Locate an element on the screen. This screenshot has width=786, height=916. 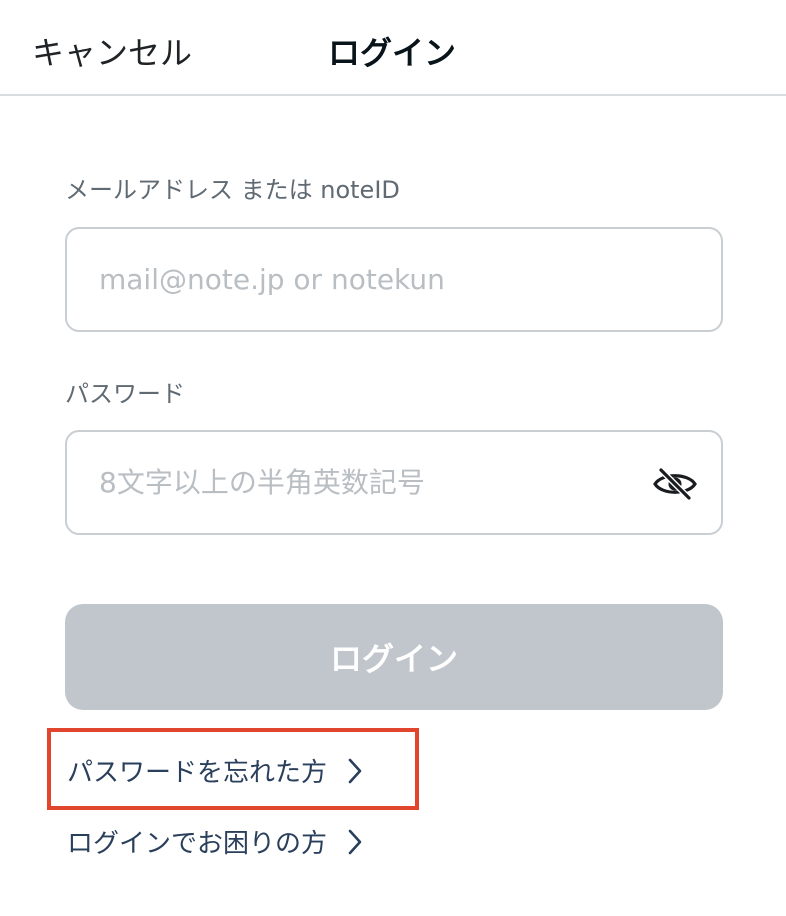
password-label: パスワード is located at coordinates (125, 394).